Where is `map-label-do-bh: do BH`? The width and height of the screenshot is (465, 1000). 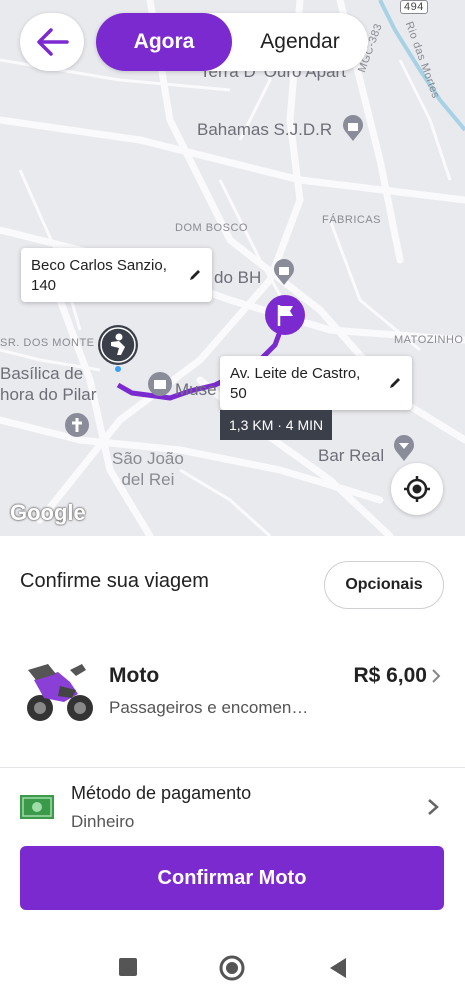 map-label-do-bh: do BH is located at coordinates (238, 277).